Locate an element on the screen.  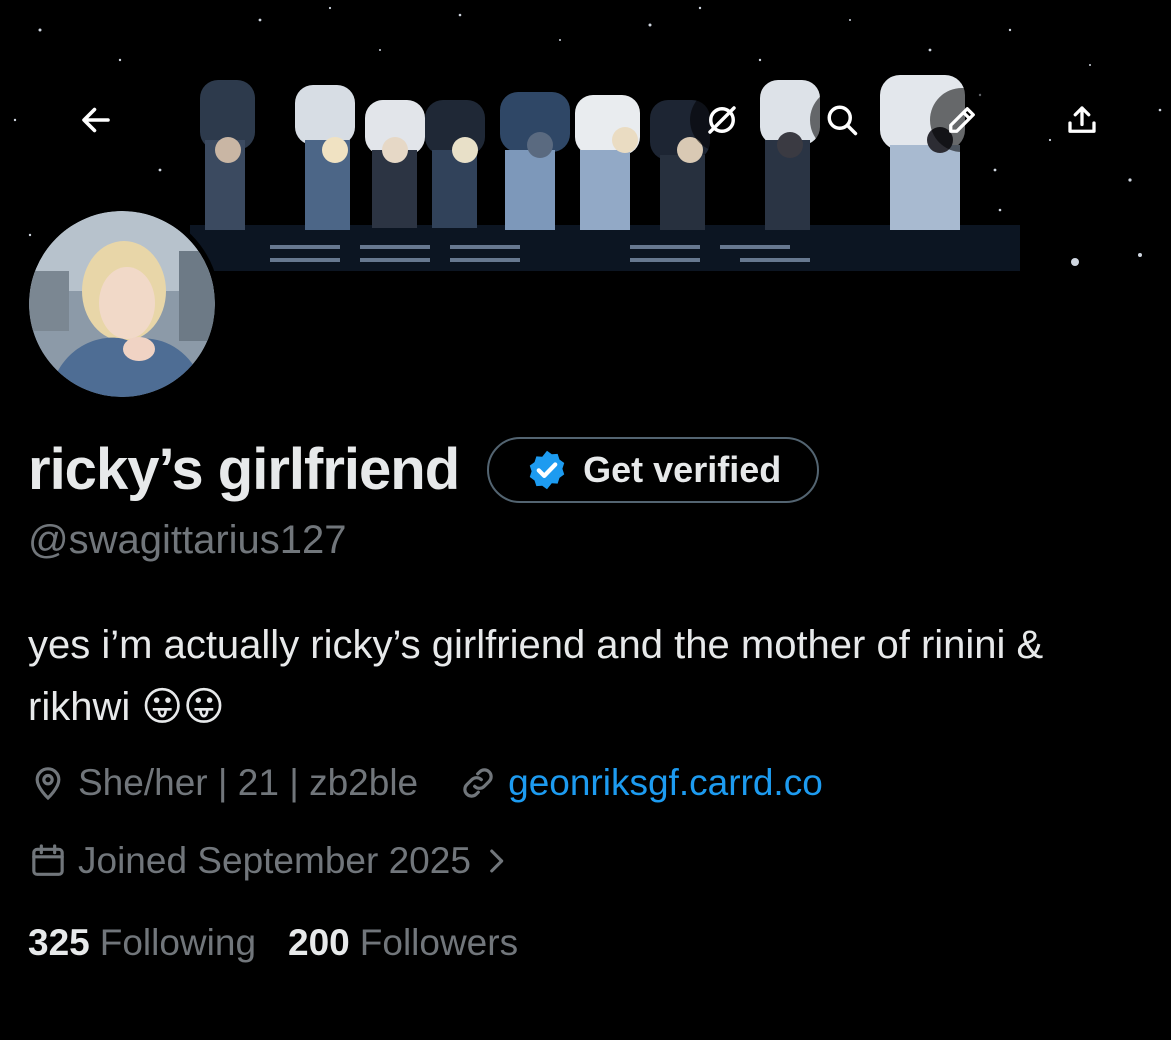
edit-button is located at coordinates (962, 120).